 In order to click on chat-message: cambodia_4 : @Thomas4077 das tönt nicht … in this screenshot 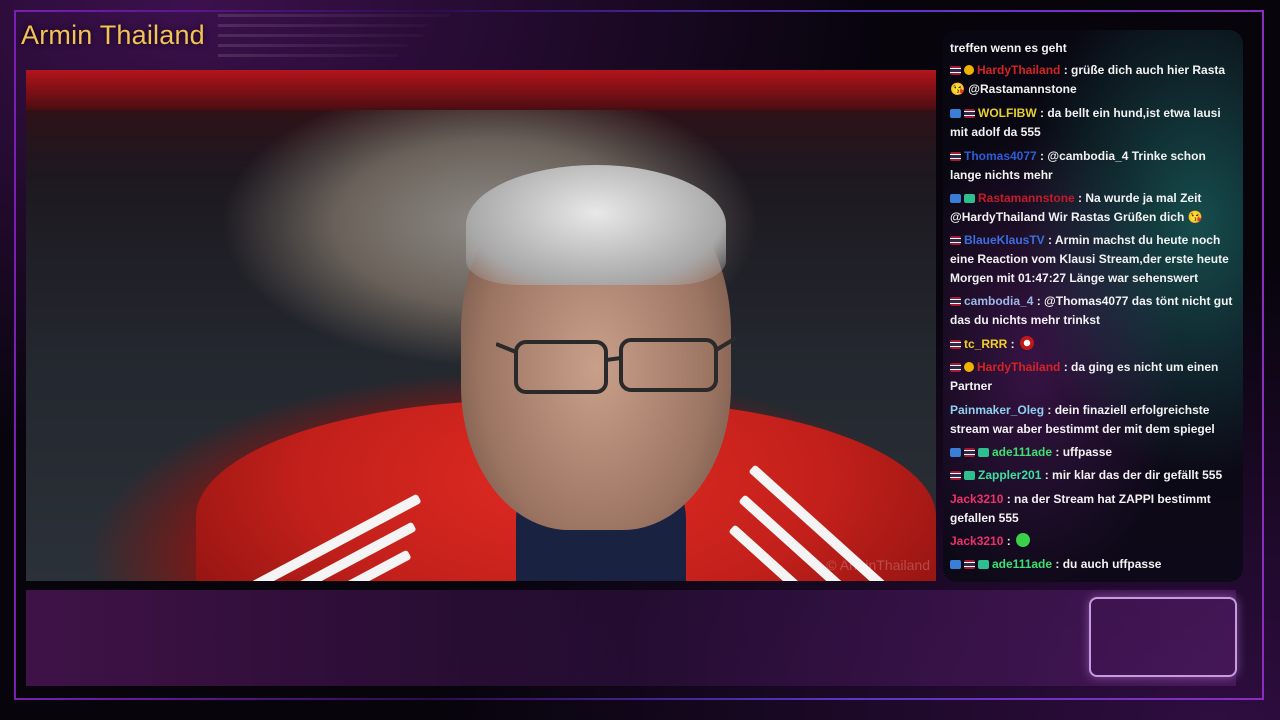, I will do `click(1094, 311)`.